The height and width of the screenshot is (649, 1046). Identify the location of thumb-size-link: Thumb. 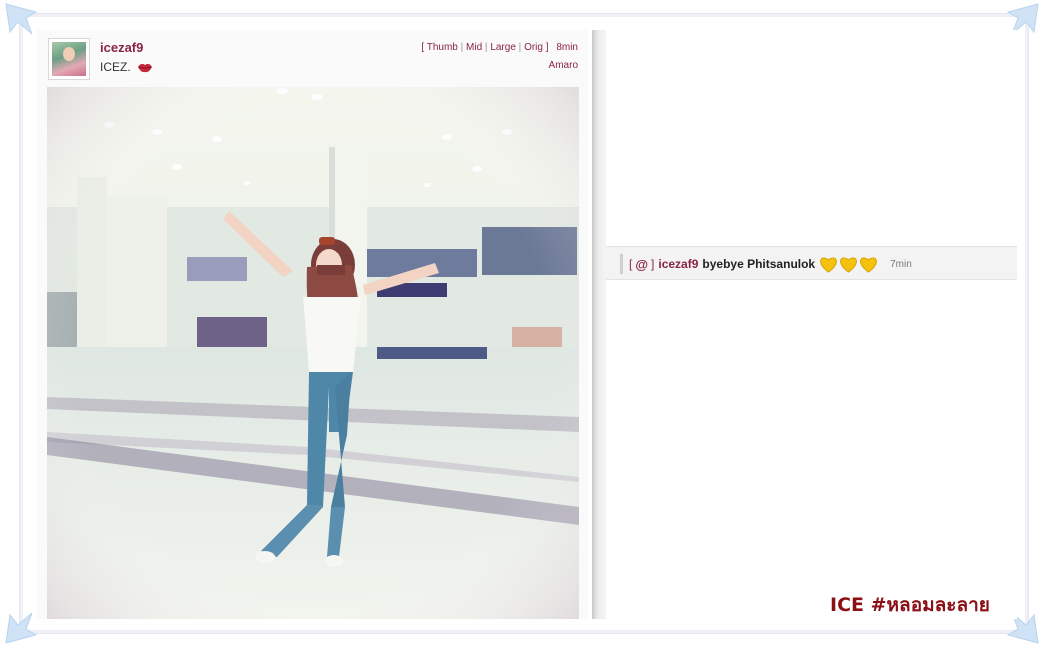
(442, 47).